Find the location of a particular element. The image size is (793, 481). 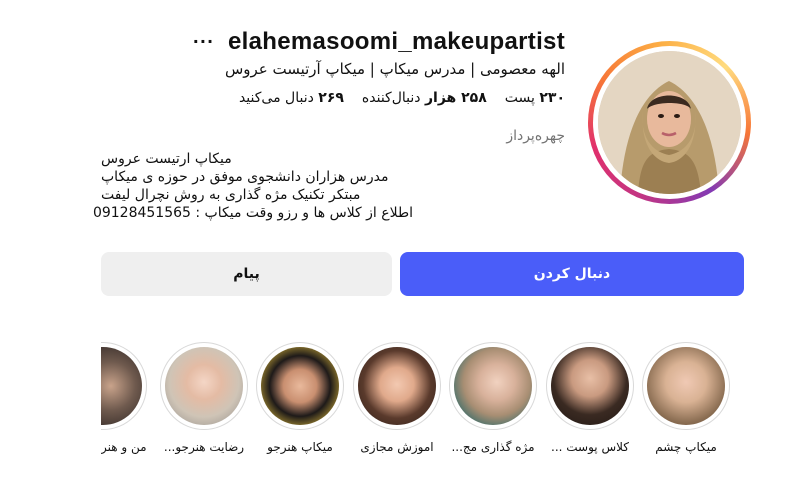

stat-following: ۲۶۹ دنبال می‌کنید is located at coordinates (291, 98).